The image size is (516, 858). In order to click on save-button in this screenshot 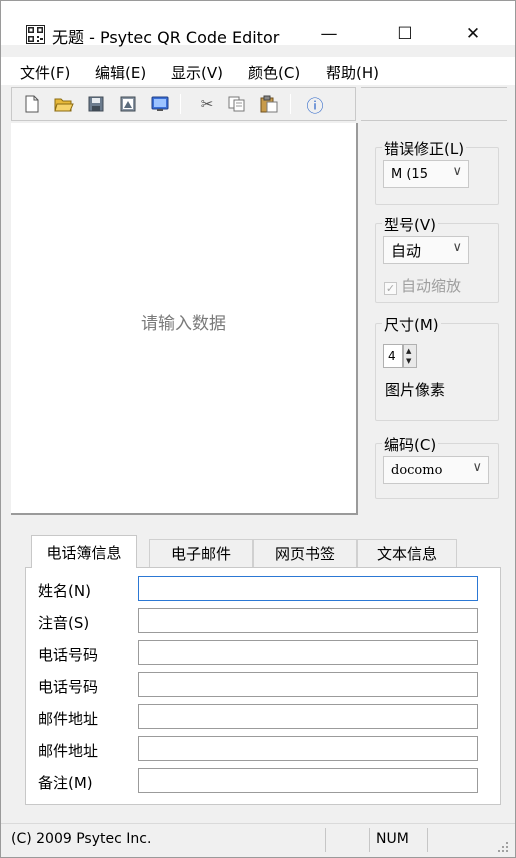, I will do `click(96, 104)`.